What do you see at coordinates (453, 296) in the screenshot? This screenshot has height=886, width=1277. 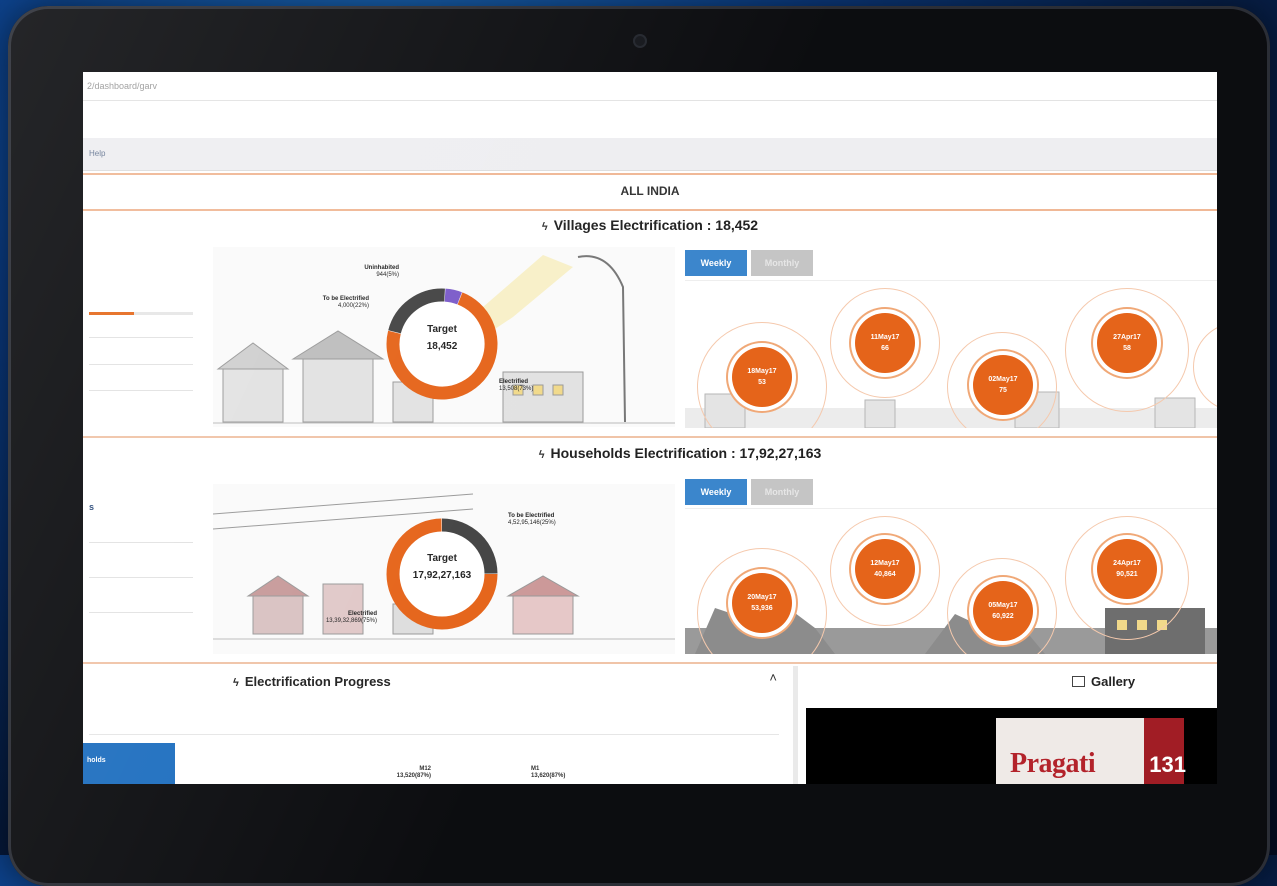 I see `donut-segment-uninhabited` at bounding box center [453, 296].